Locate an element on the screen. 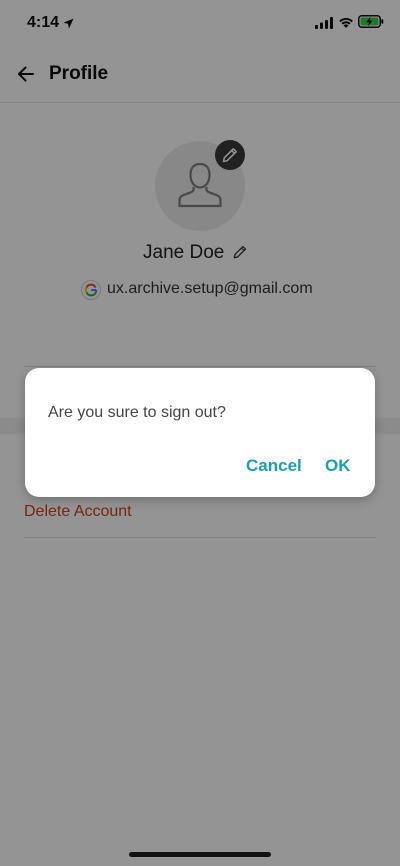 The height and width of the screenshot is (866, 400). sign-out-dialog: Are you sure to sign out? Cancel OK is located at coordinates (200, 432).